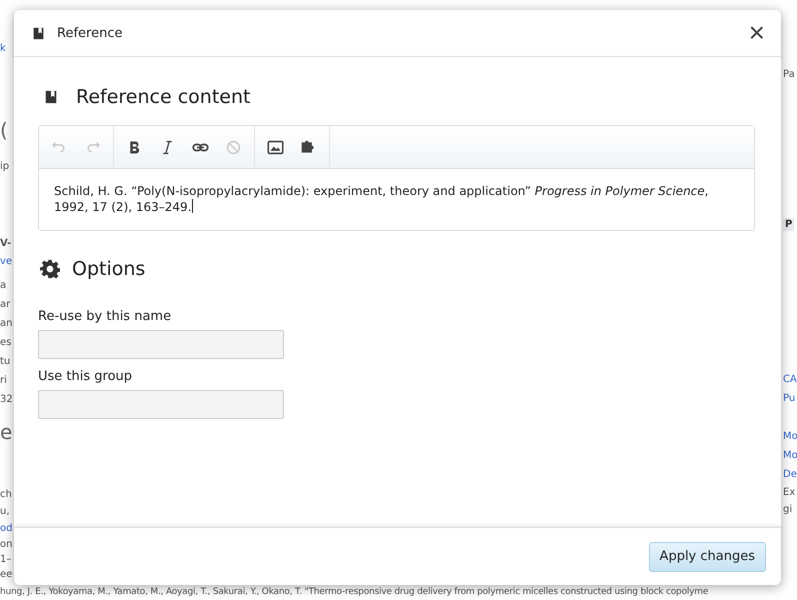 The image size is (797, 600). I want to click on background-text: e, so click(6, 432).